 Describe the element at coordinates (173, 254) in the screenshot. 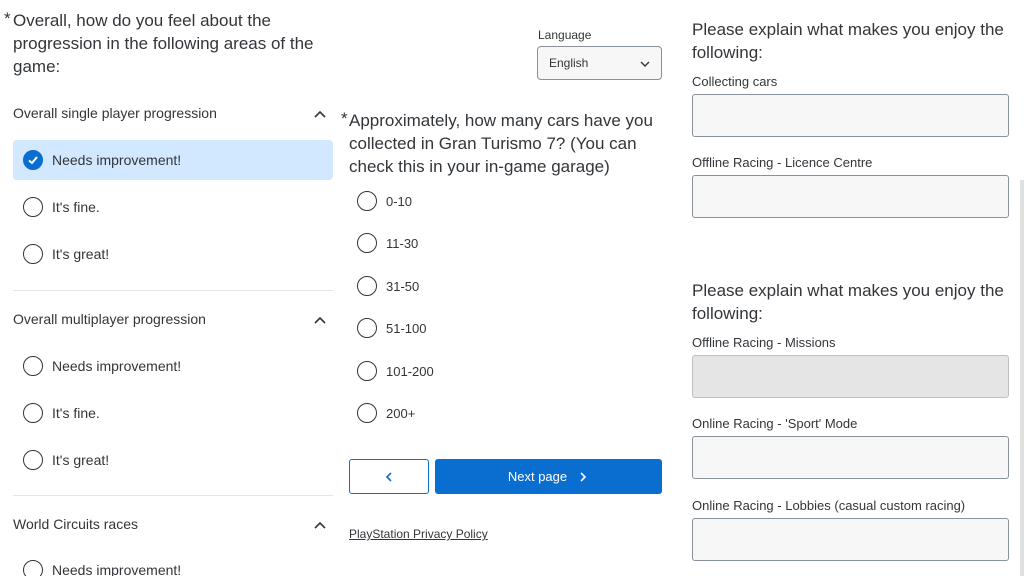

I see `radio-option-single-great: It's great!` at that location.